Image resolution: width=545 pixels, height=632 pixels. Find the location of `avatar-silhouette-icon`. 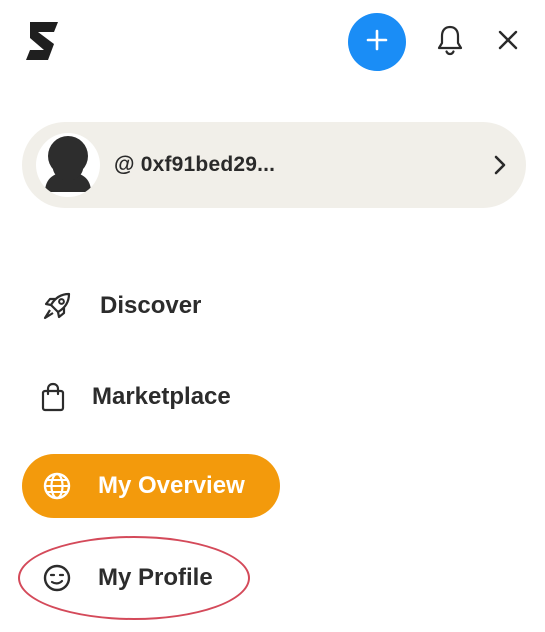

avatar-silhouette-icon is located at coordinates (68, 165).